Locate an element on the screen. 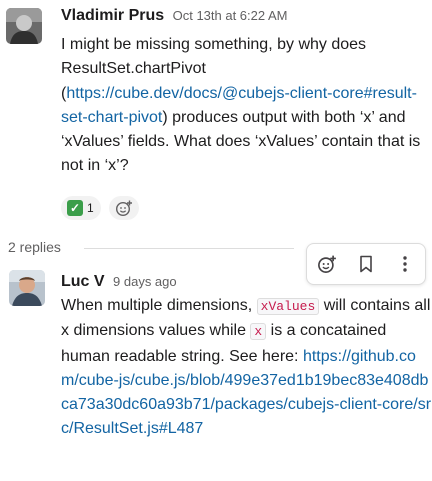  reaction-check: ✓ 1 is located at coordinates (81, 208).